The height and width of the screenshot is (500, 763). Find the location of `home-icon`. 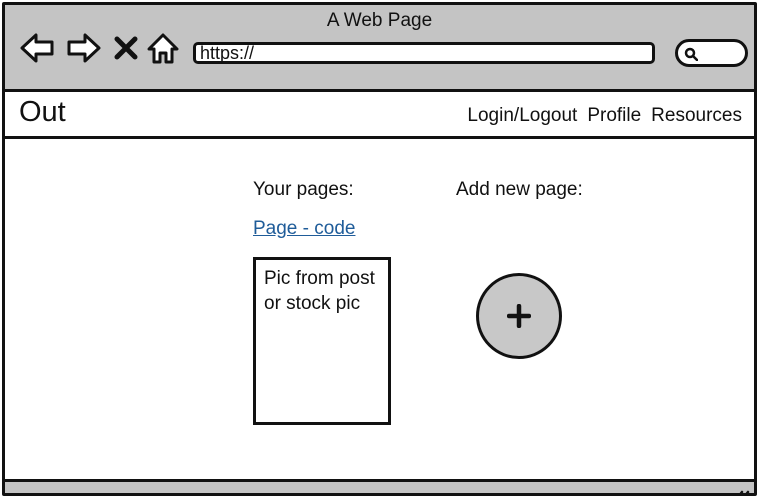

home-icon is located at coordinates (163, 48).